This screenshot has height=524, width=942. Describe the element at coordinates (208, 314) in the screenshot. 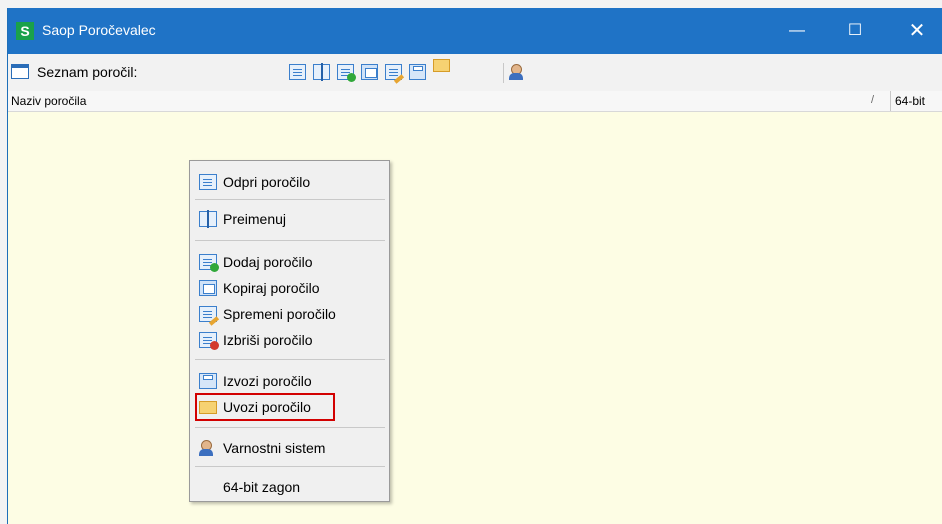

I see `edit-icon` at that location.